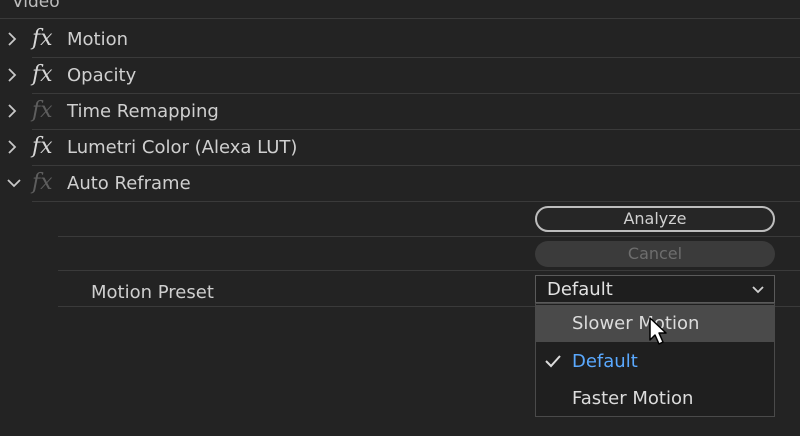 The height and width of the screenshot is (436, 800). What do you see at coordinates (400, 148) in the screenshot?
I see `effect-row-lumetri-color: fx Lumetri Color (Alexa LUT)` at bounding box center [400, 148].